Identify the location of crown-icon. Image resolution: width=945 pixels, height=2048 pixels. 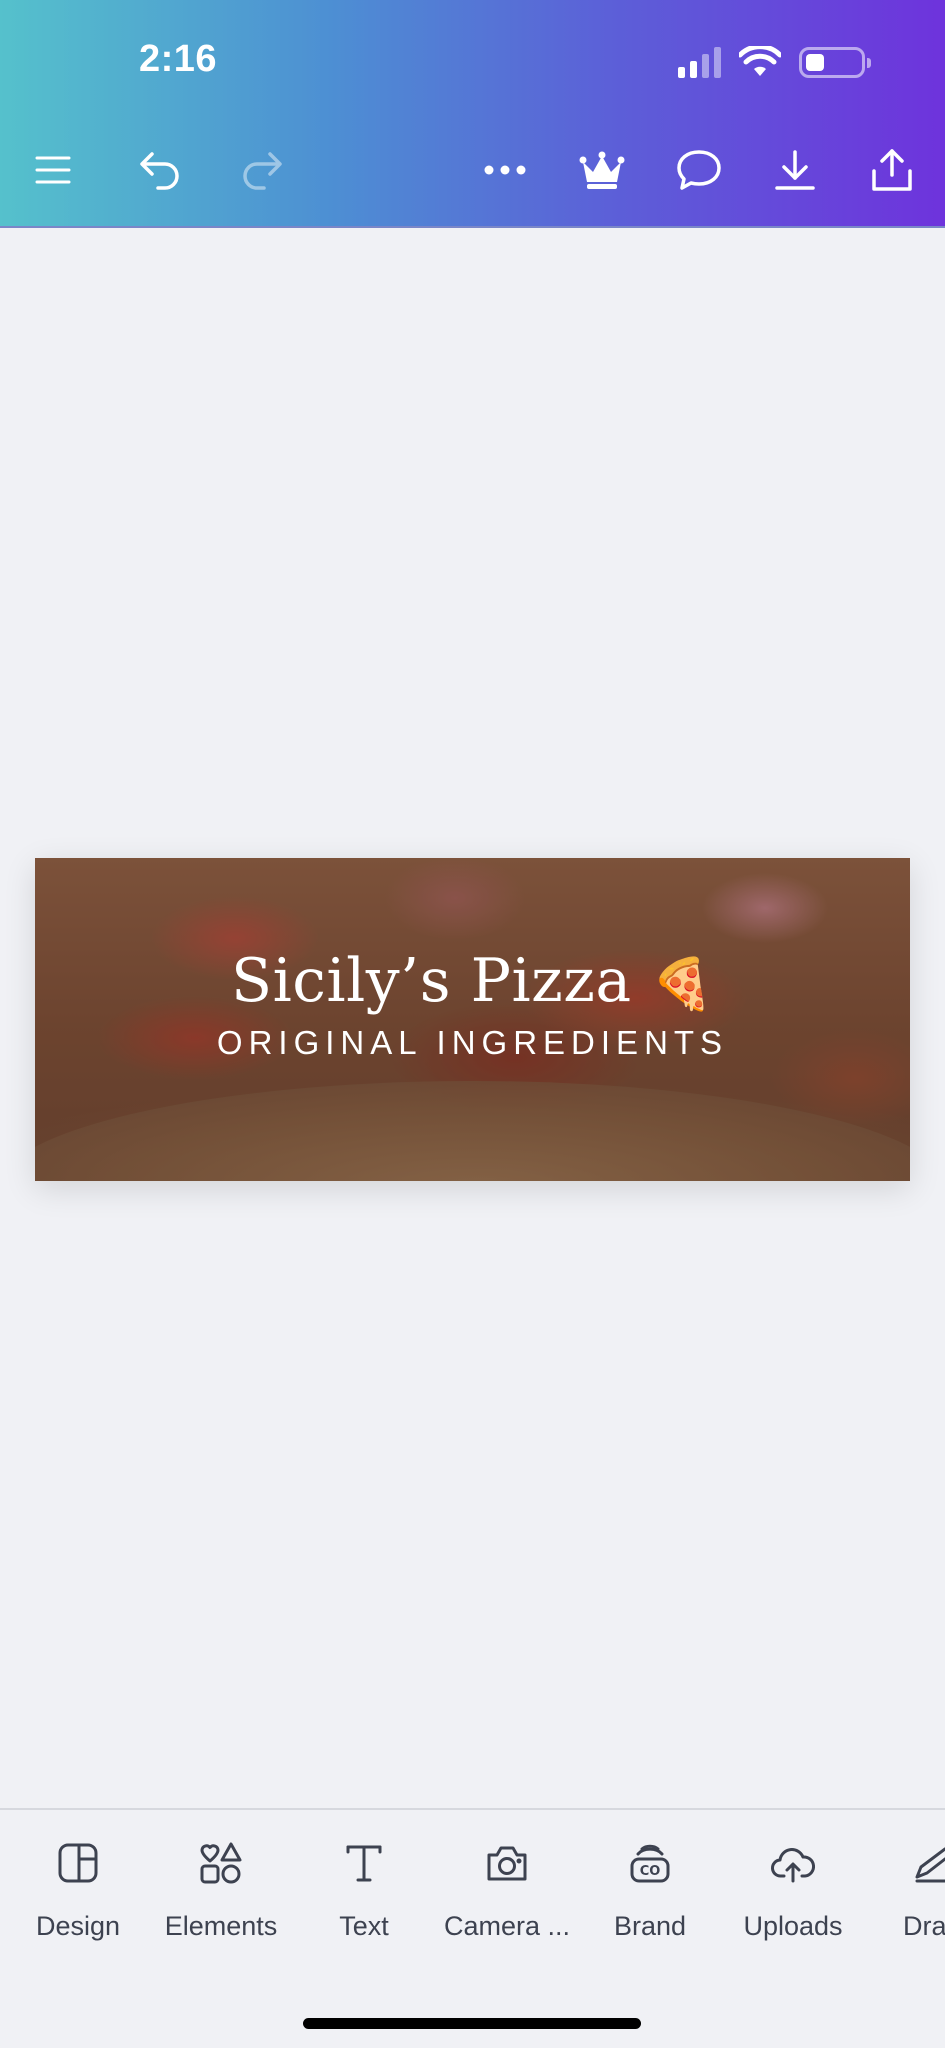
(602, 170).